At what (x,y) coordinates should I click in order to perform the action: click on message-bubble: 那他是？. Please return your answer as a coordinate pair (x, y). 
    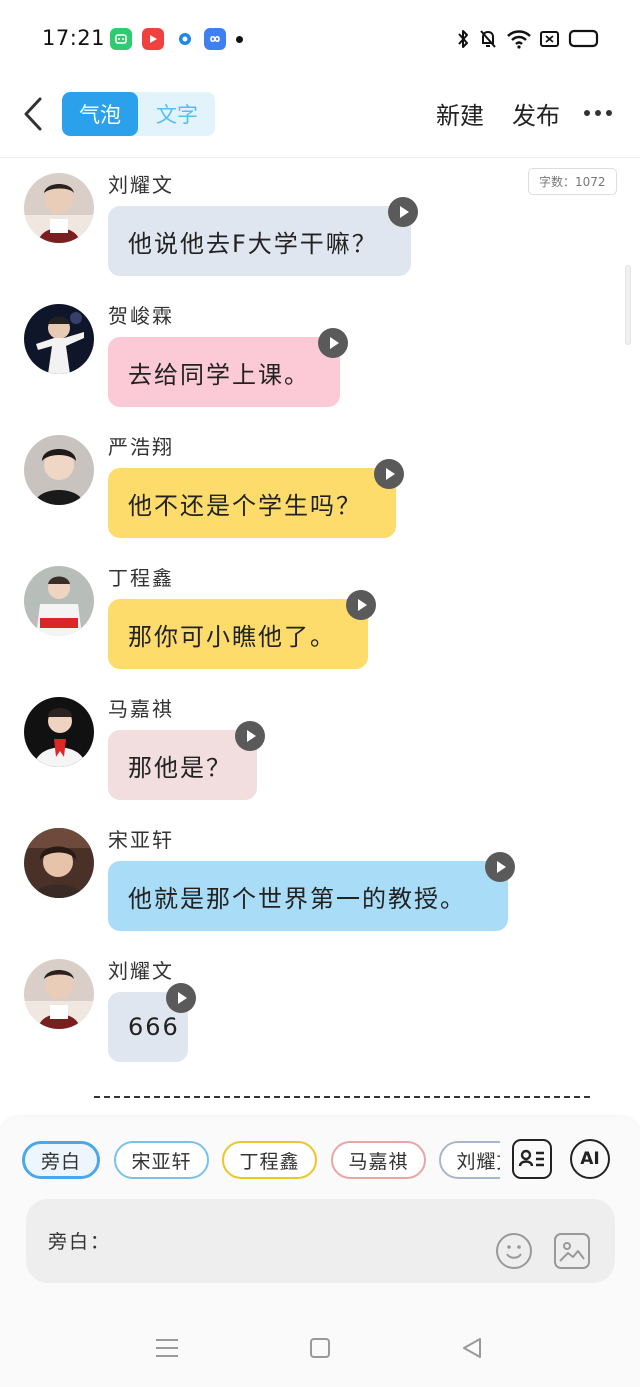
    Looking at the image, I should click on (182, 765).